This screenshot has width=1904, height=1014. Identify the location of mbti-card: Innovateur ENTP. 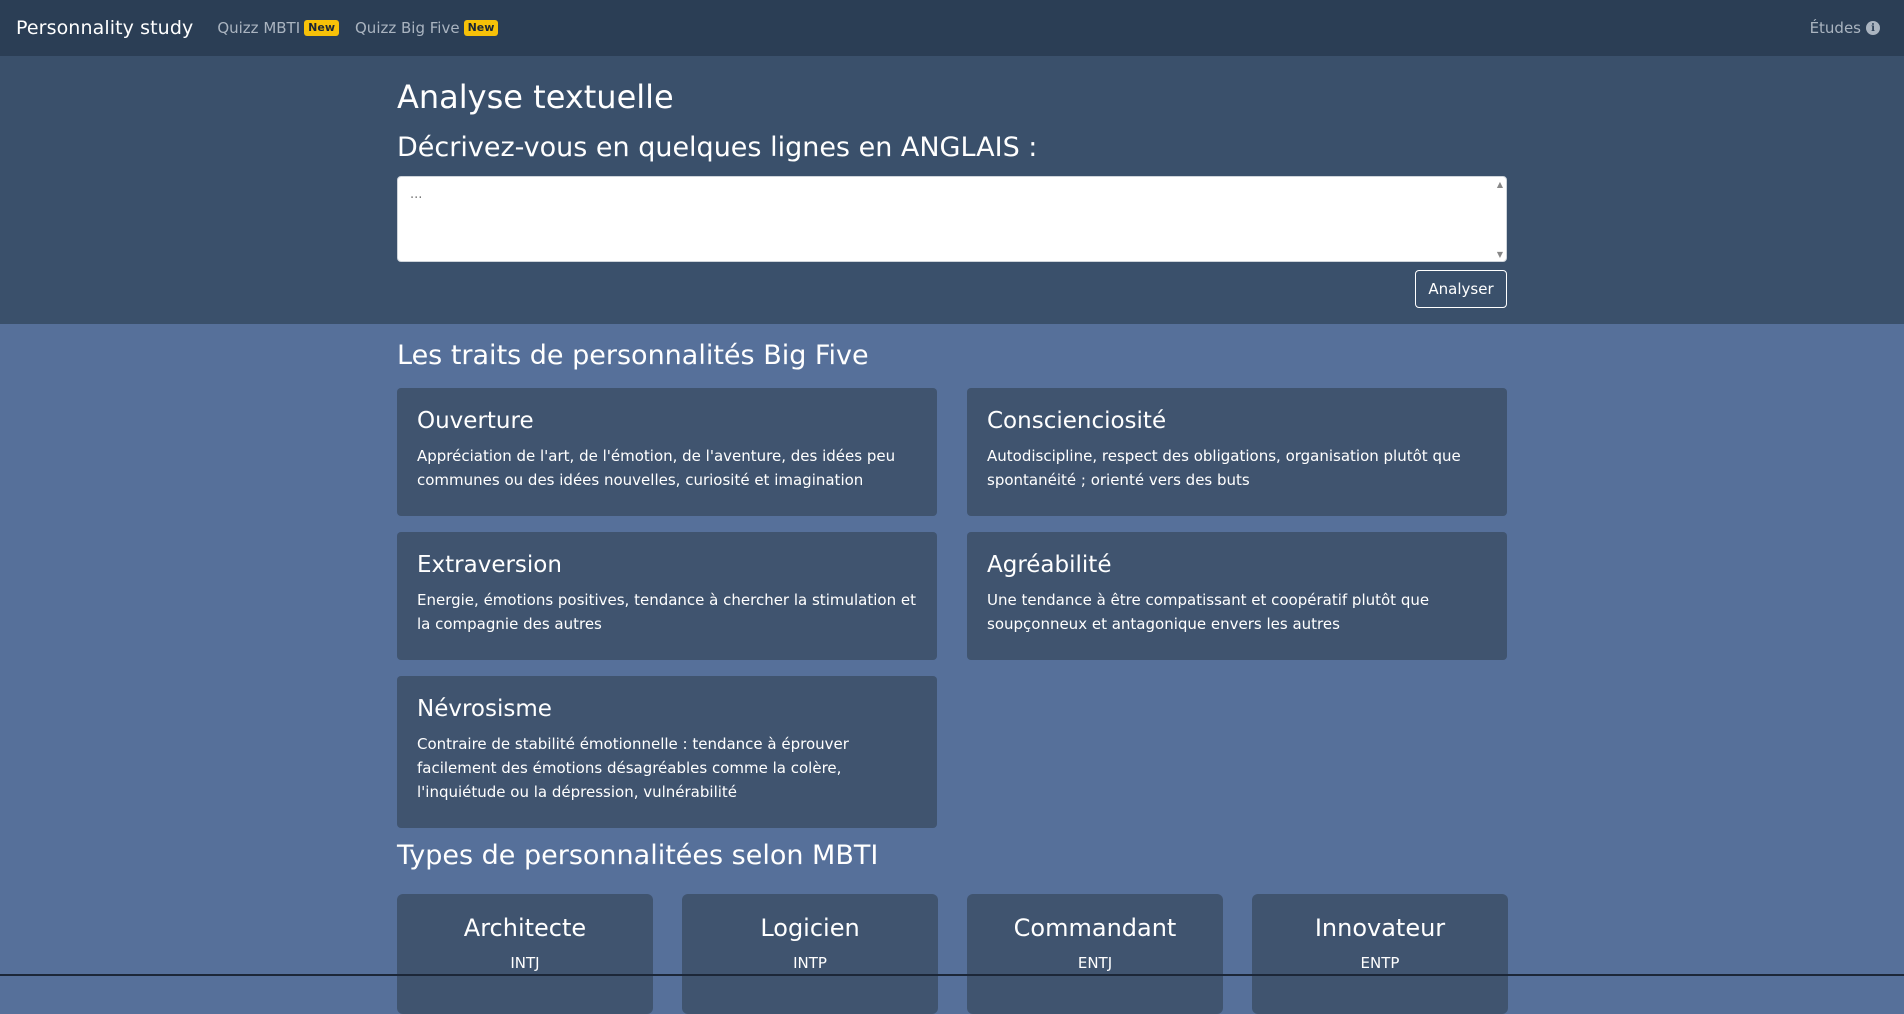
(1380, 954).